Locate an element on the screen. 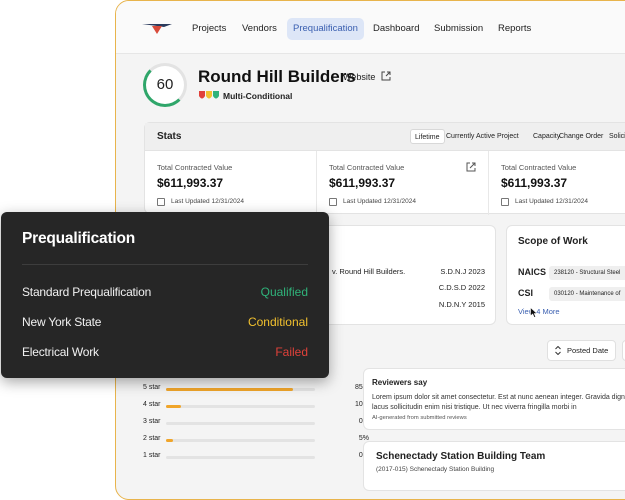 The width and height of the screenshot is (625, 500). naics-chip: 238120 - Structural Steel is located at coordinates (587, 273).